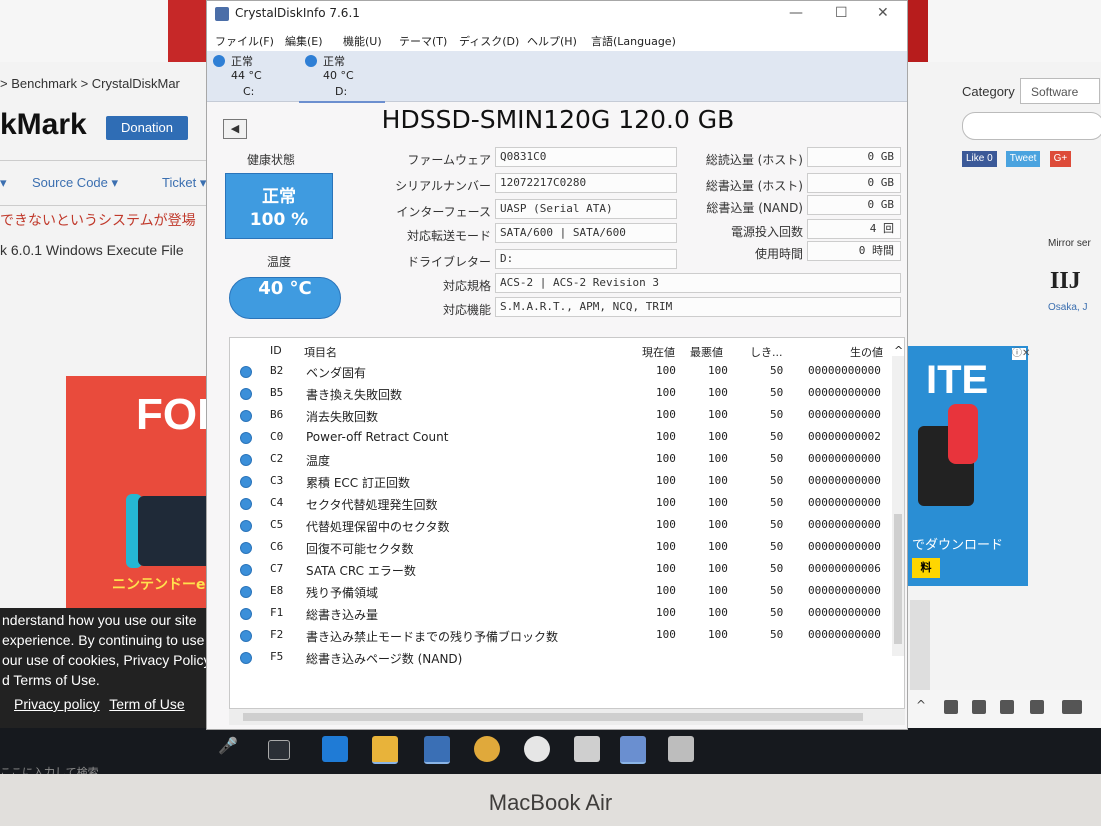 Image resolution: width=1101 pixels, height=826 pixels. What do you see at coordinates (567, 372) in the screenshot?
I see `table-row: B2 ベンダ固有 100 100 50 00000000000` at bounding box center [567, 372].